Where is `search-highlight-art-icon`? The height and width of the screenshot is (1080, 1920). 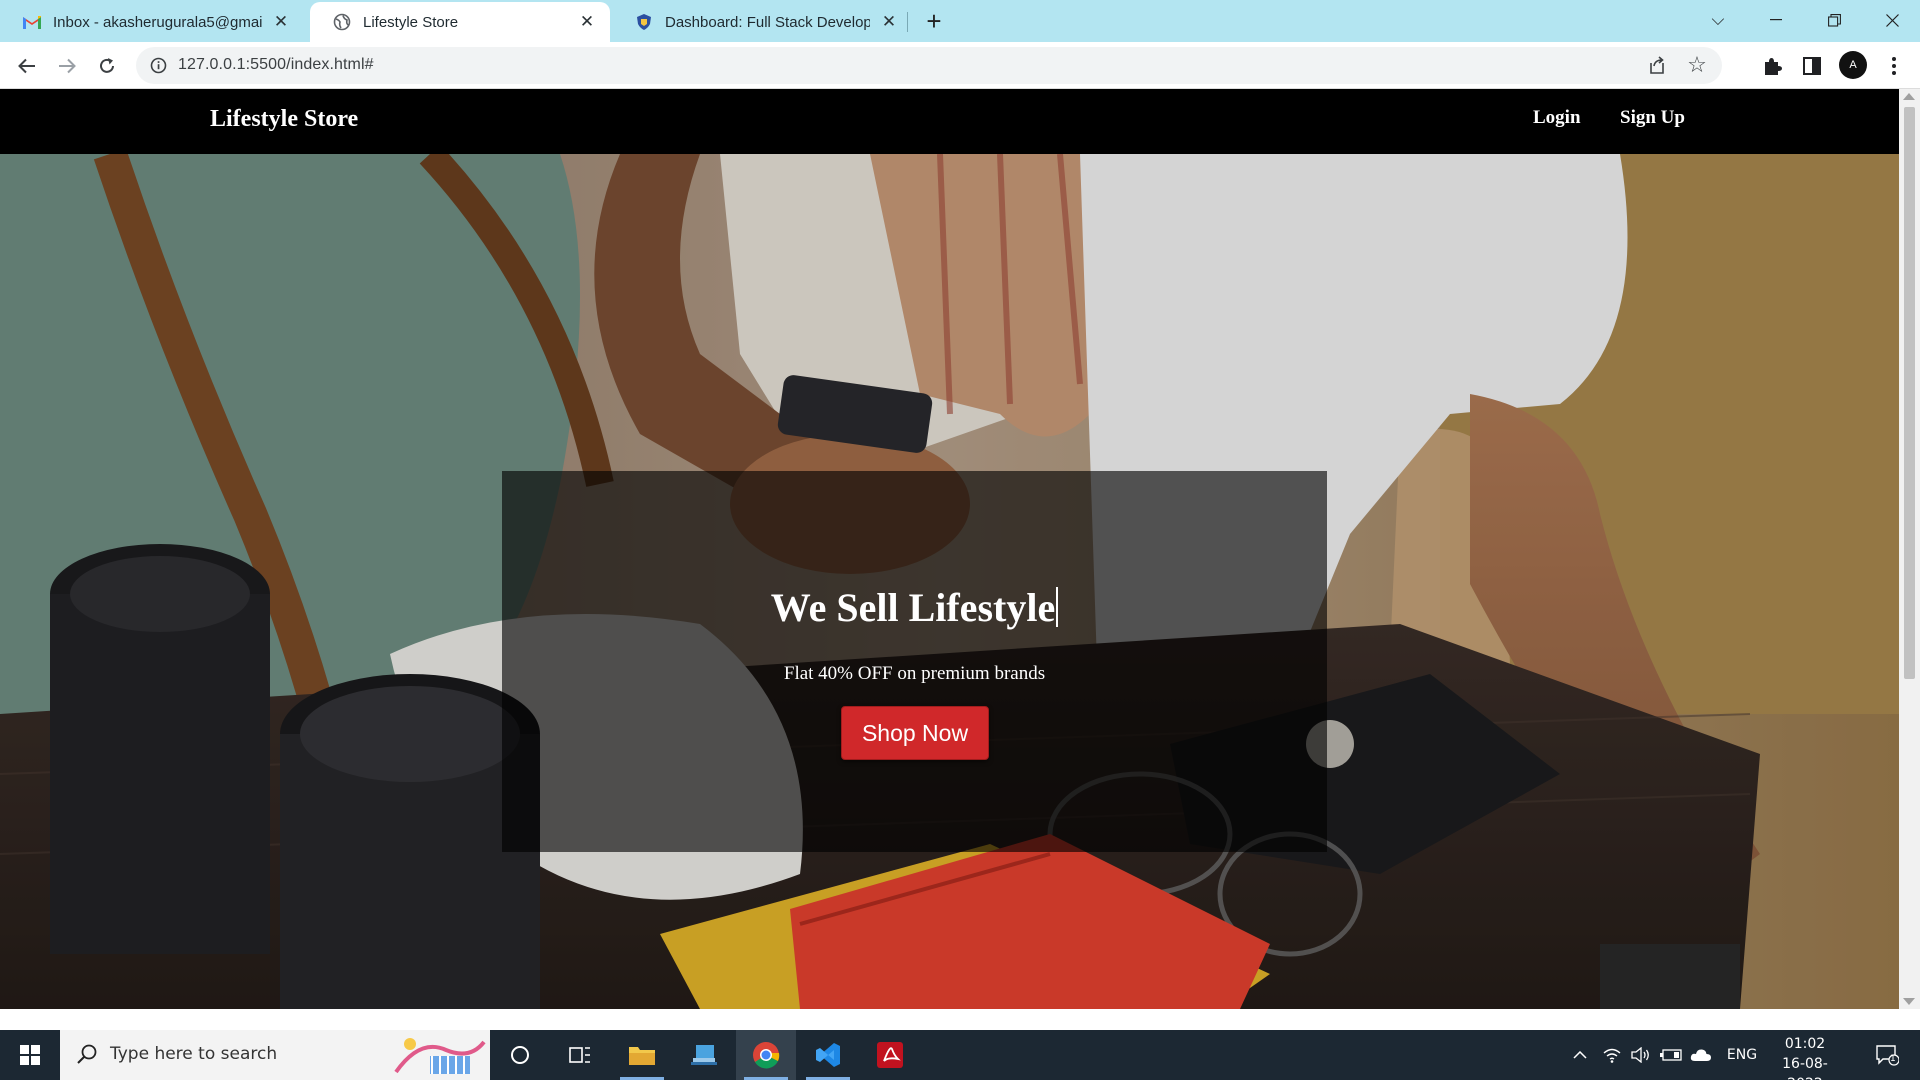 search-highlight-art-icon is located at coordinates (439, 1055).